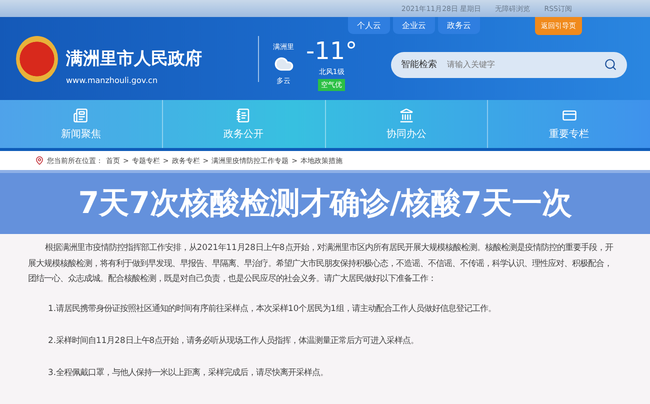 The width and height of the screenshot is (650, 404). What do you see at coordinates (332, 50) in the screenshot?
I see `temperature: -11°` at bounding box center [332, 50].